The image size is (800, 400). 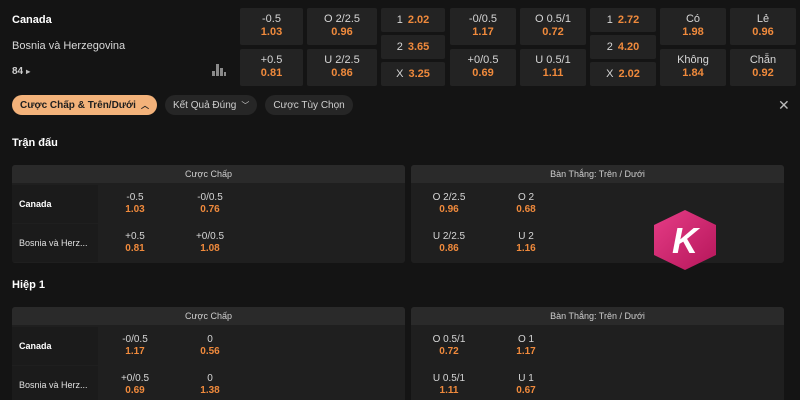 What do you see at coordinates (210, 197) in the screenshot?
I see `odds-label: -0/0.5` at bounding box center [210, 197].